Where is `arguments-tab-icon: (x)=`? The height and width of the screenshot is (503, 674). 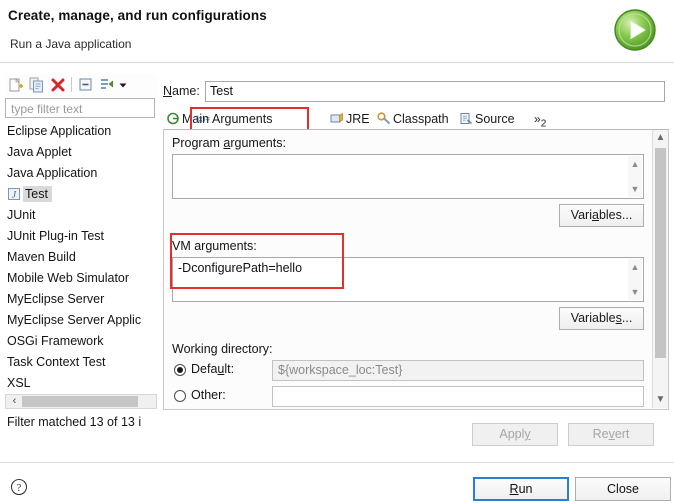 arguments-tab-icon: (x)= is located at coordinates (203, 117).